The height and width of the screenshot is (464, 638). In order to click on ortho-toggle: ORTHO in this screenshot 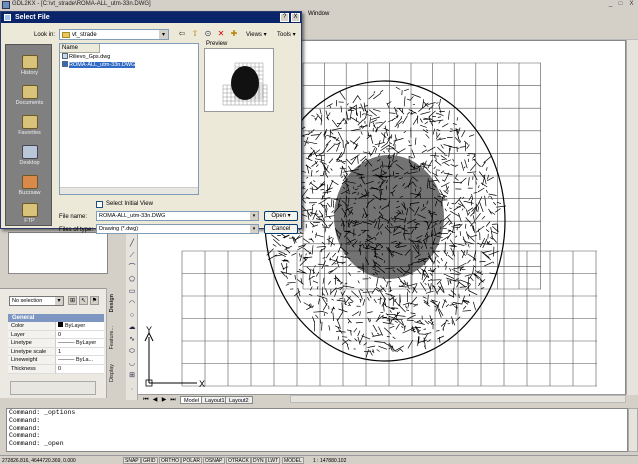, I will do `click(170, 460)`.